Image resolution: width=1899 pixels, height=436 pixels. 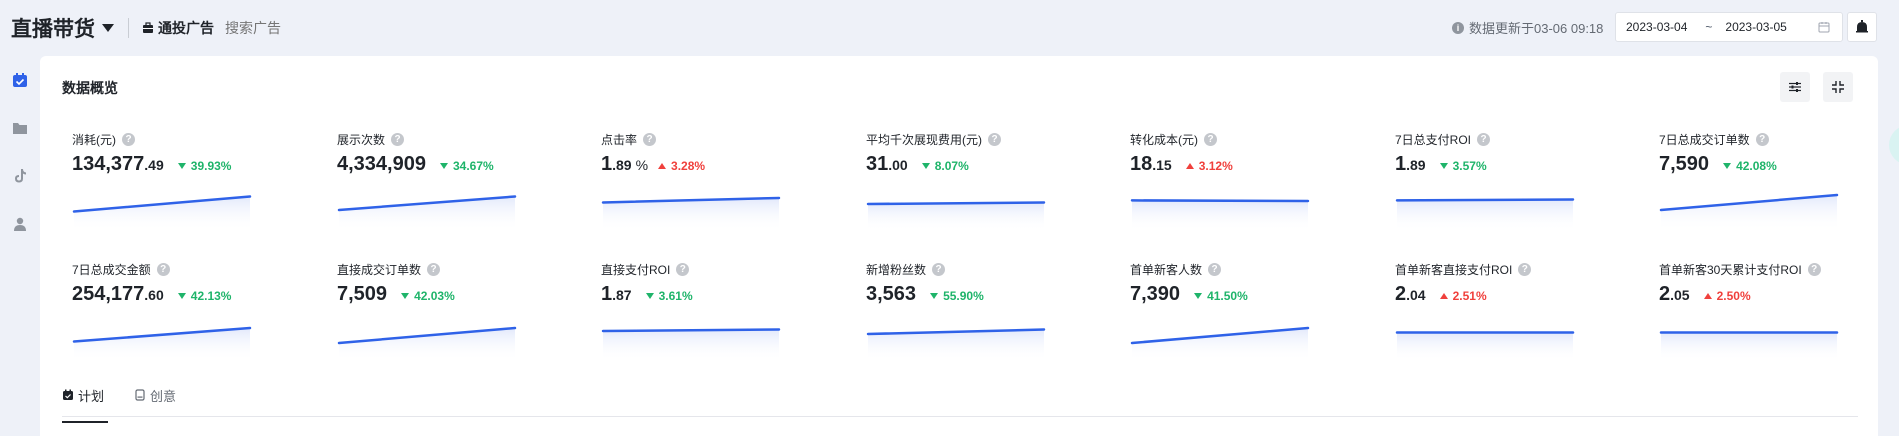 I want to click on metric-label: 消耗(元)?, so click(x=103, y=139).